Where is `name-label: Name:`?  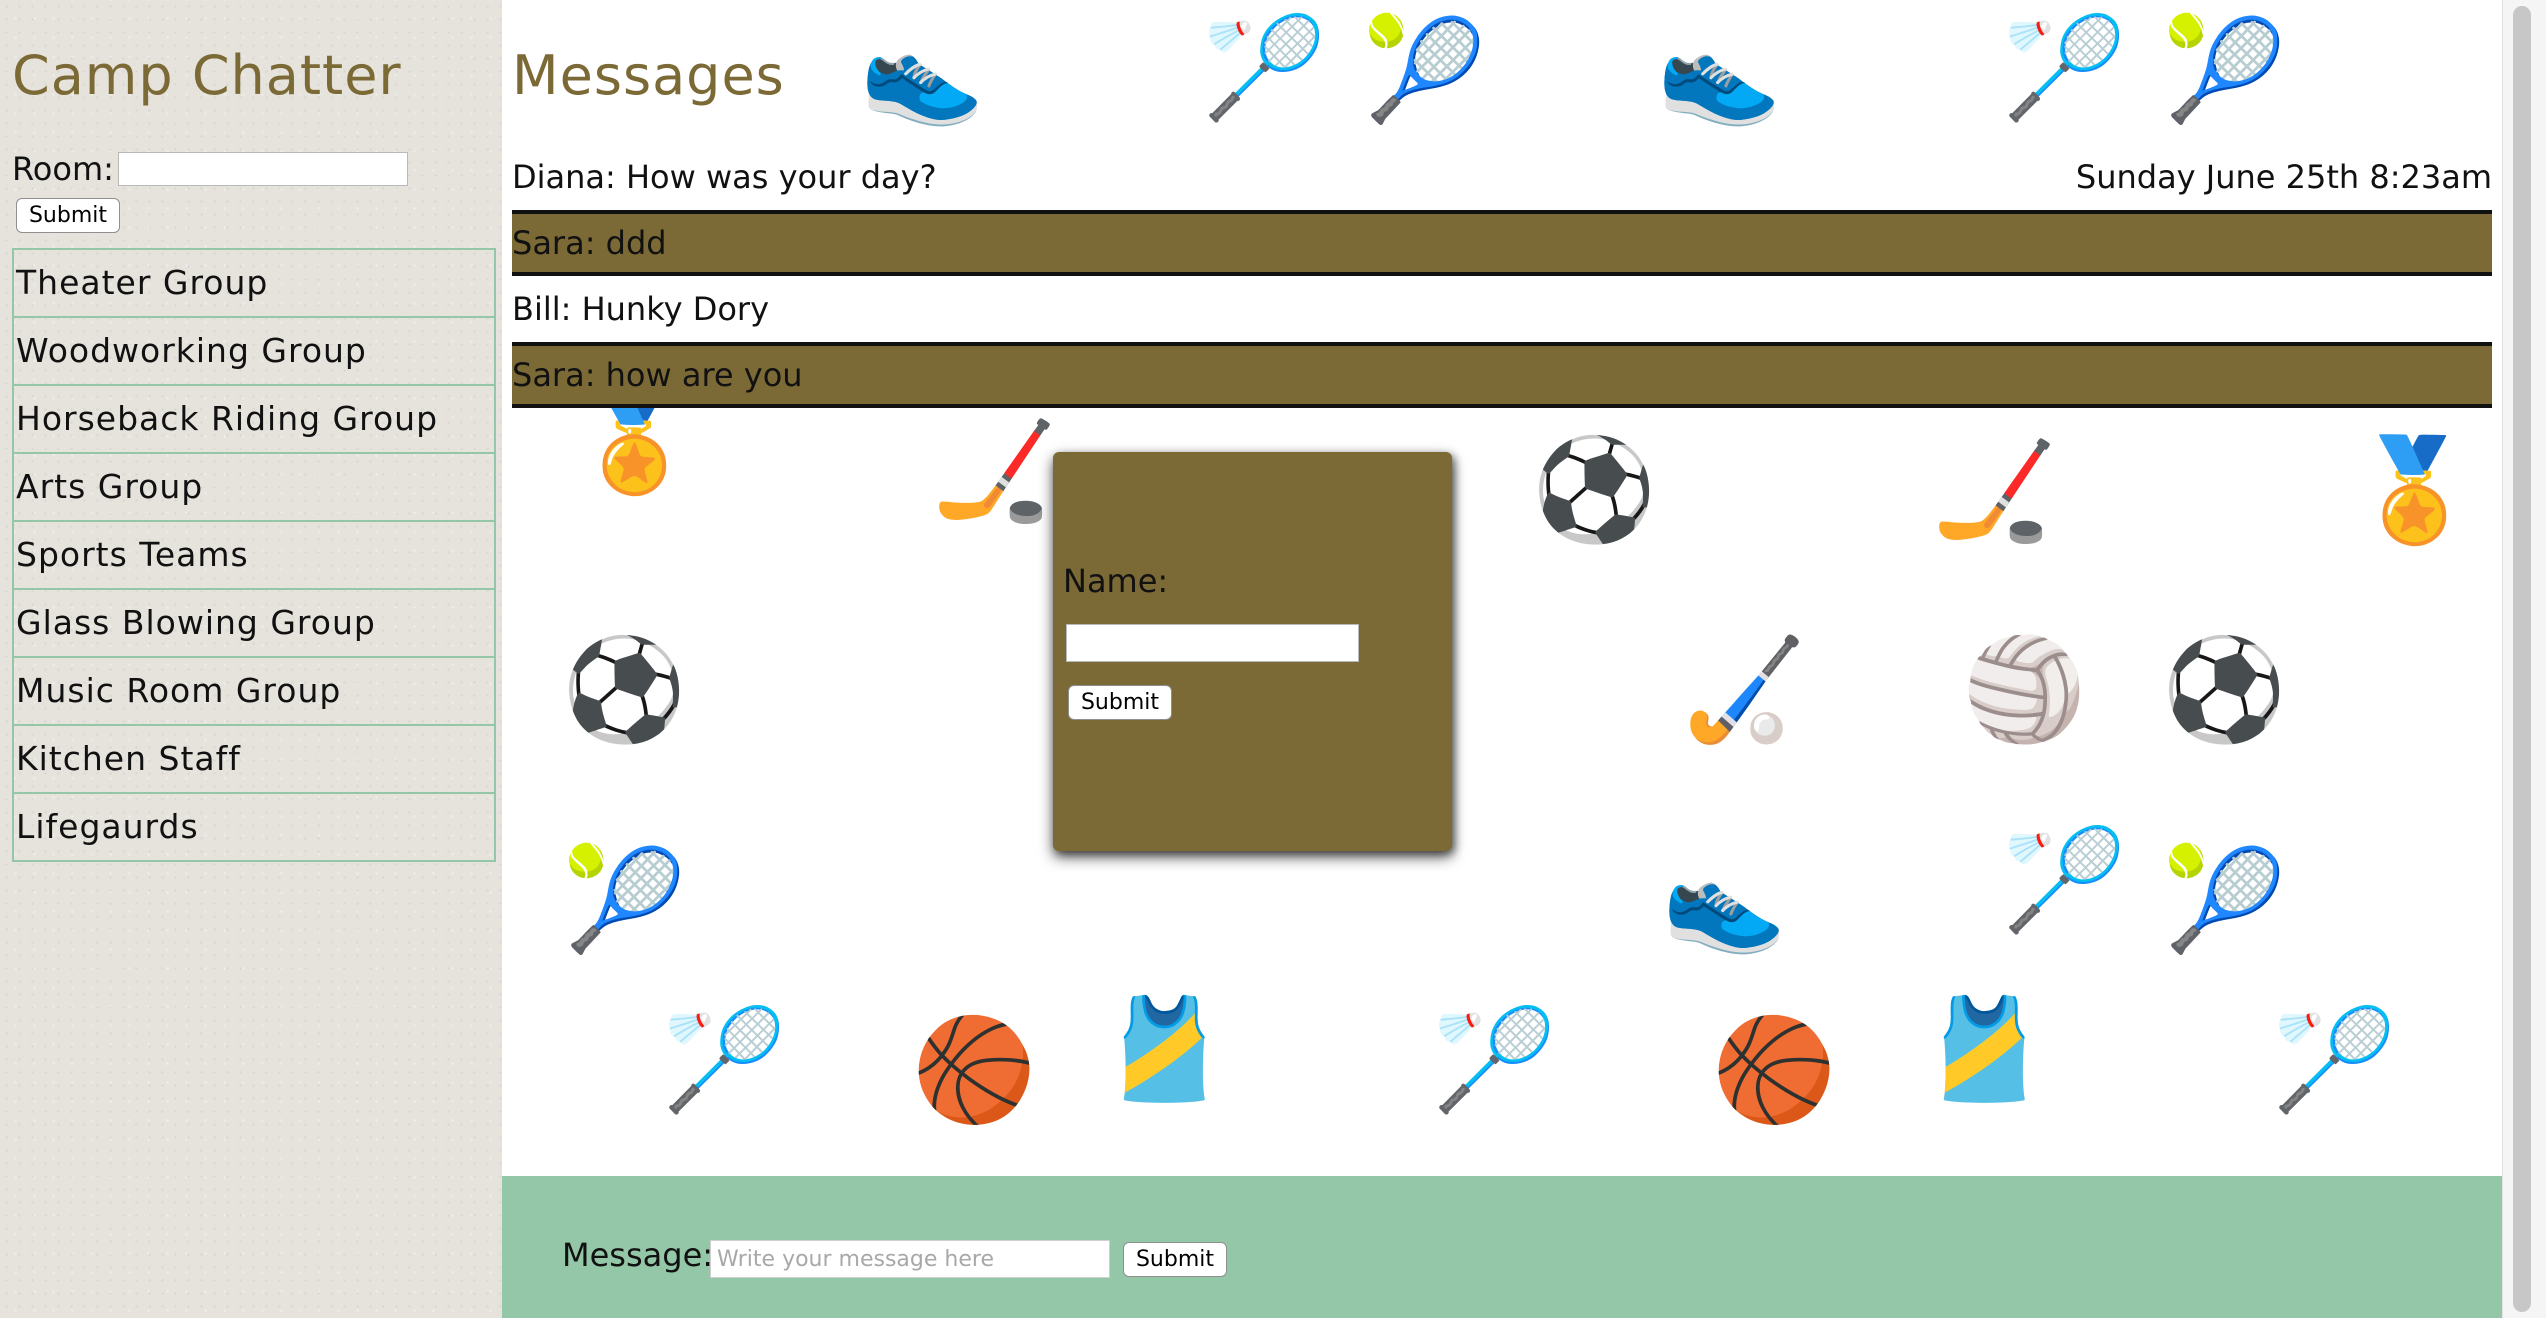 name-label: Name: is located at coordinates (1116, 581).